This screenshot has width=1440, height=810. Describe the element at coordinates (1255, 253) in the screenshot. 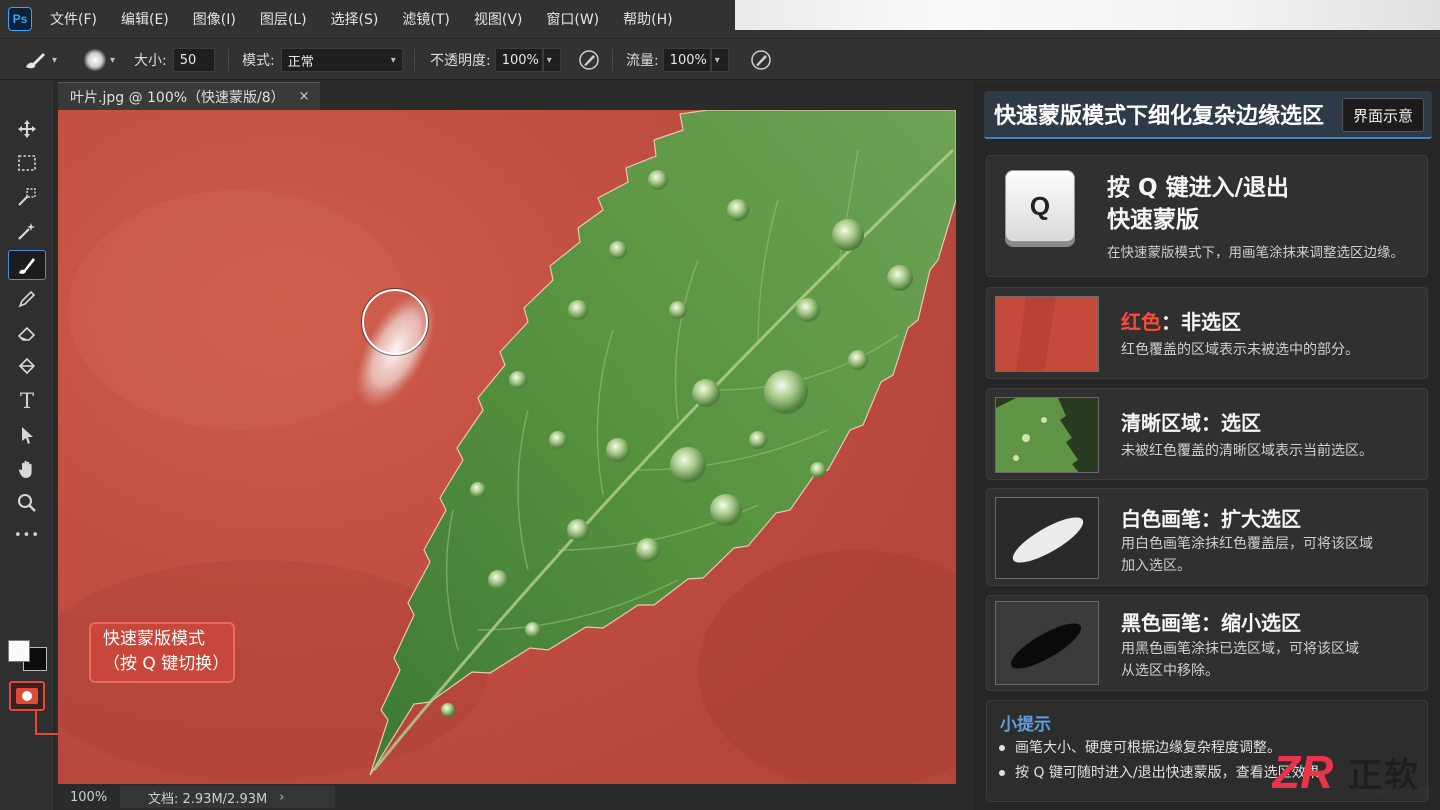

I see `q-card-desc: 在快速蒙版模式下，用画笔涂抹来调整选区边缘。` at that location.